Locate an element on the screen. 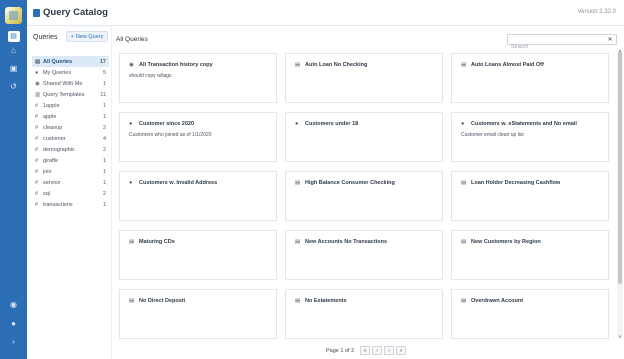  query-card: ▤ Loan Holder Decreasing Cashflow is located at coordinates (530, 196).